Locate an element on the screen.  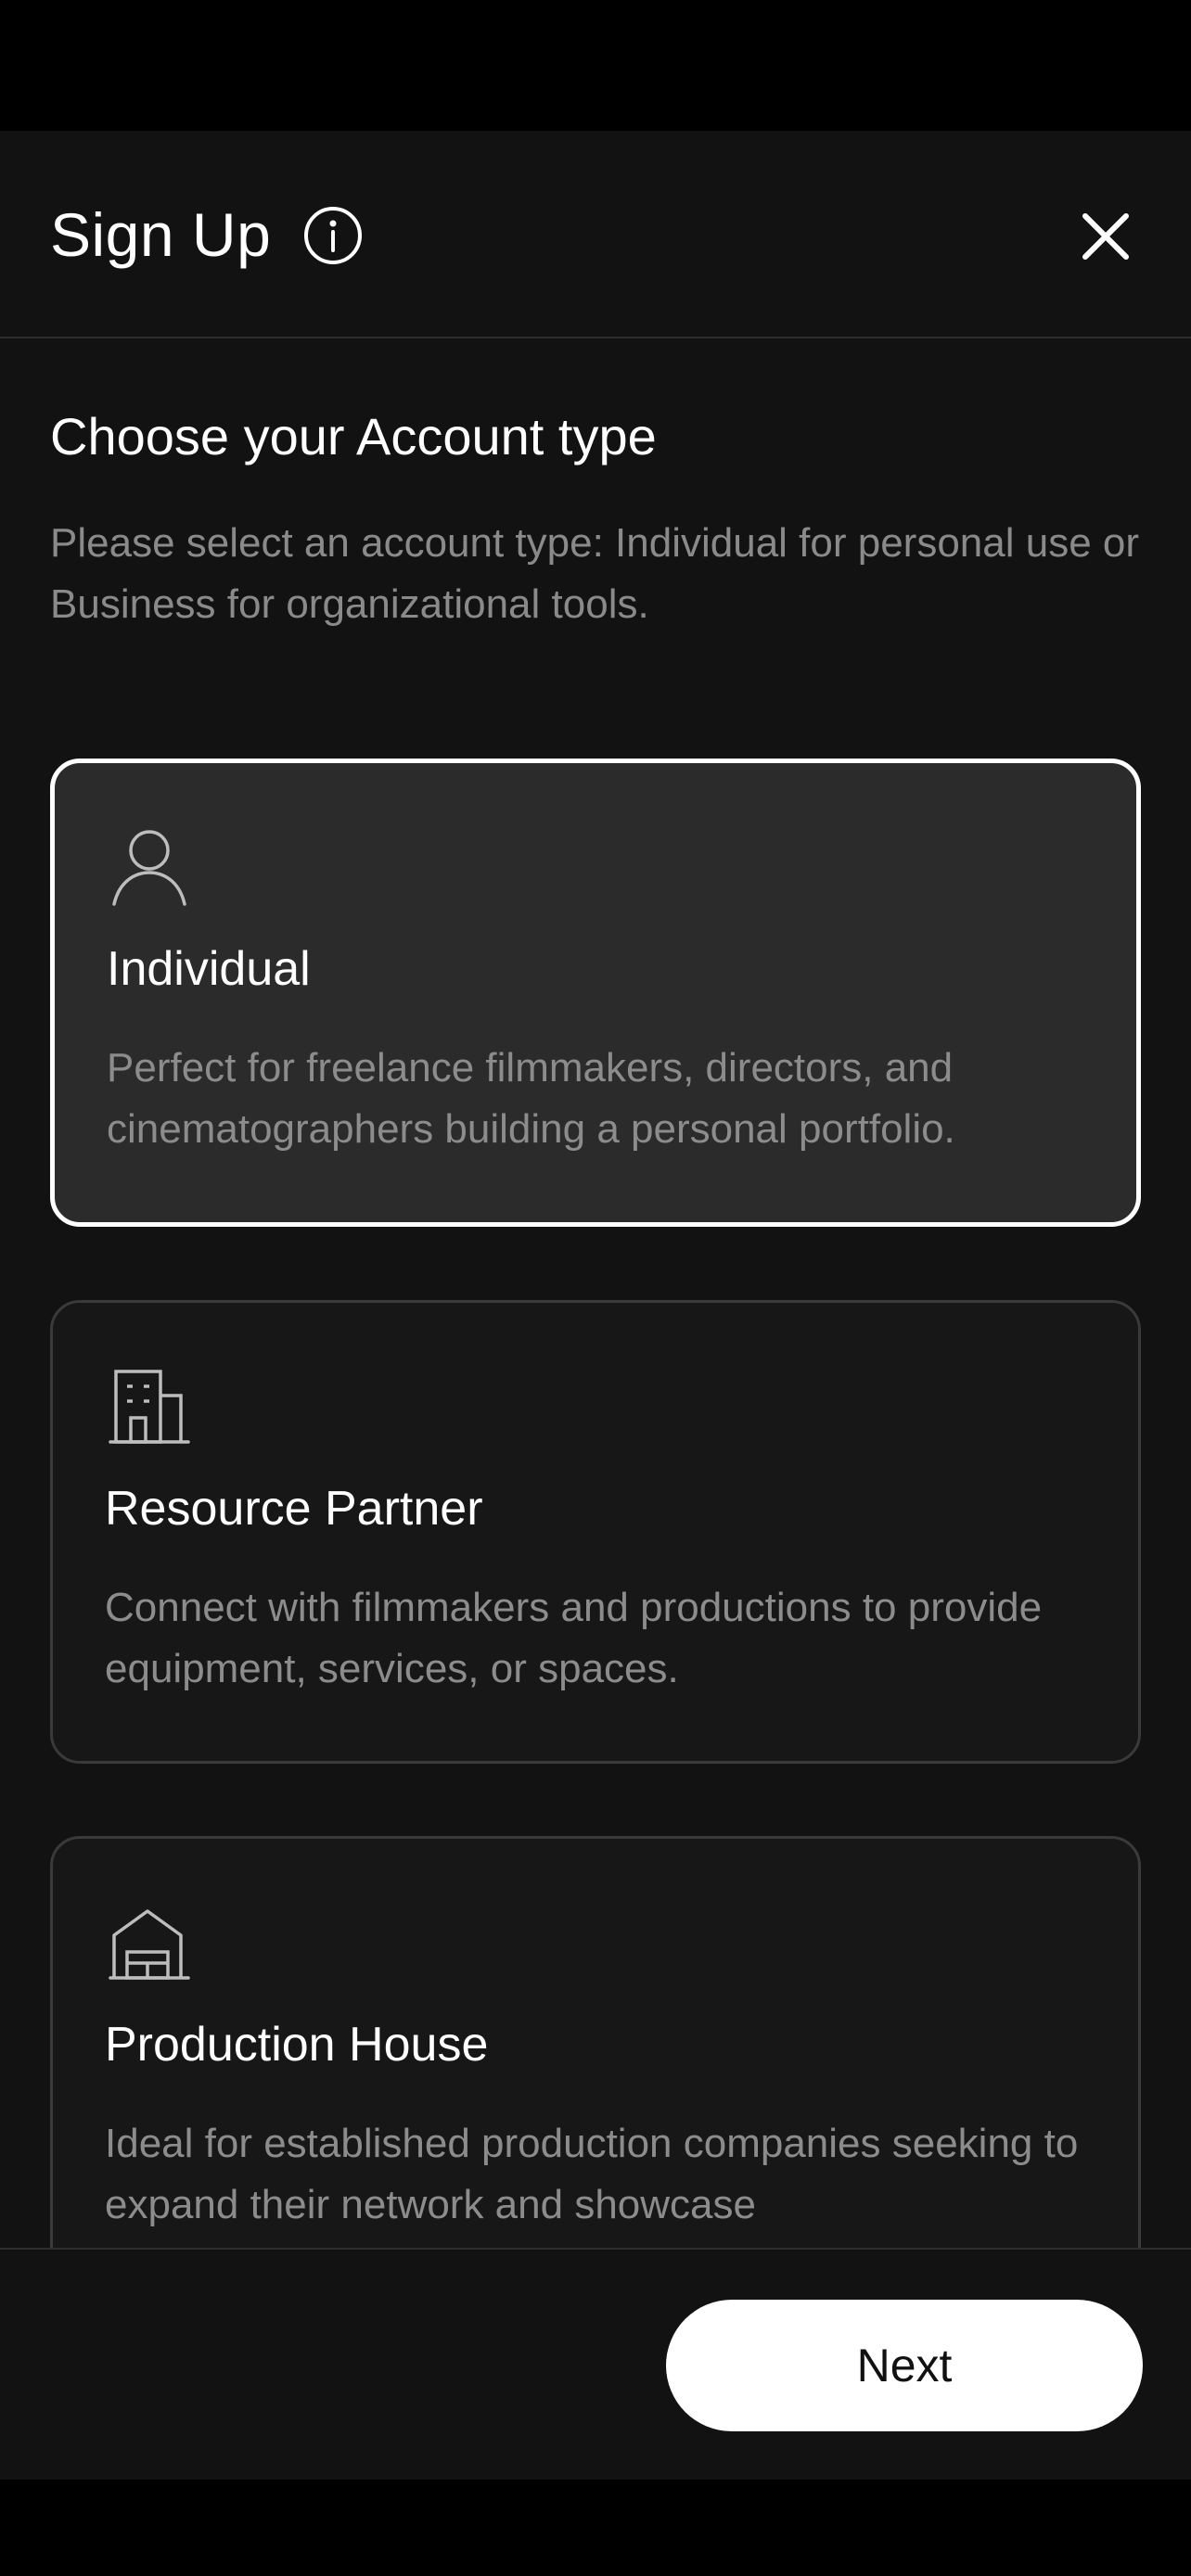
user-icon is located at coordinates (149, 868).